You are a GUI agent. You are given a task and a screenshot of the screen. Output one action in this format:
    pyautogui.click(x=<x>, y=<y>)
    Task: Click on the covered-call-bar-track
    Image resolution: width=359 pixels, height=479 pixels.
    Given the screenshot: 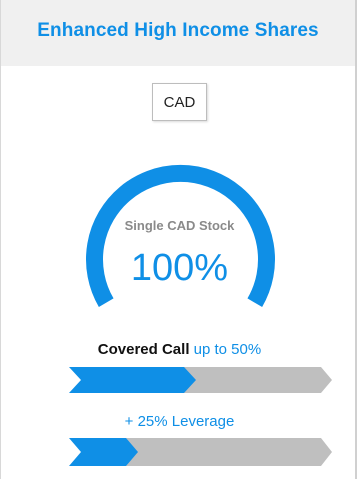 What is the action you would take?
    pyautogui.click(x=255, y=380)
    